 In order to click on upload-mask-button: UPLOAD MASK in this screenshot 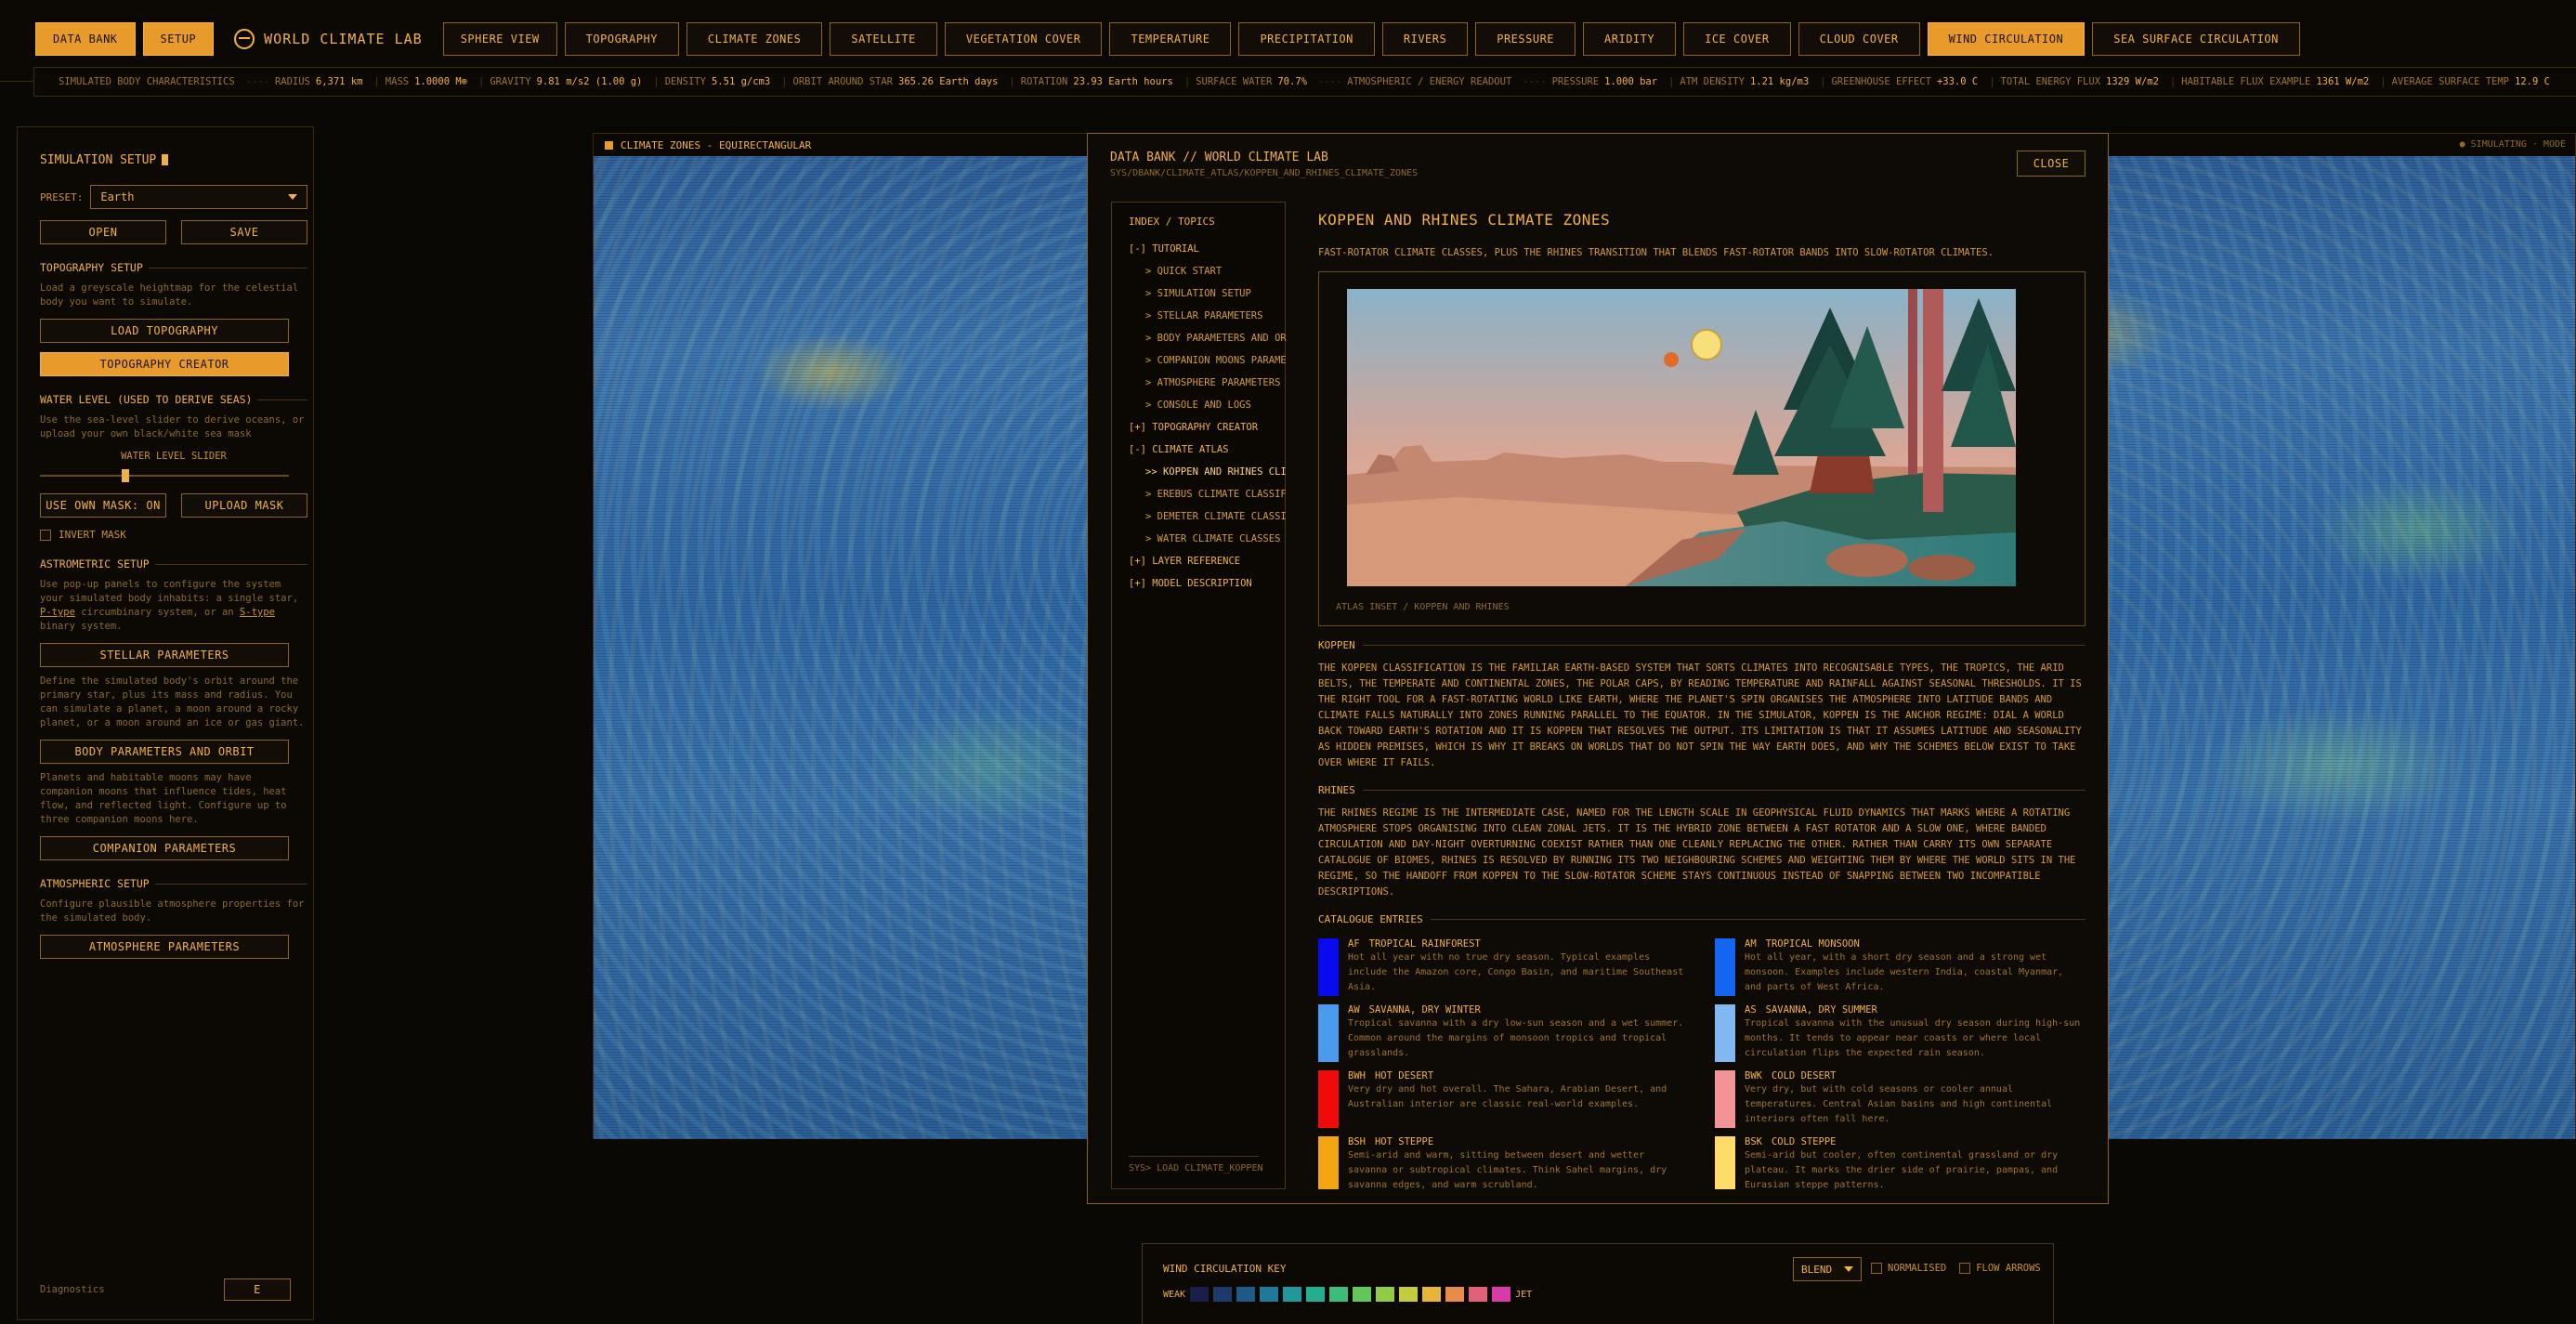, I will do `click(244, 505)`.